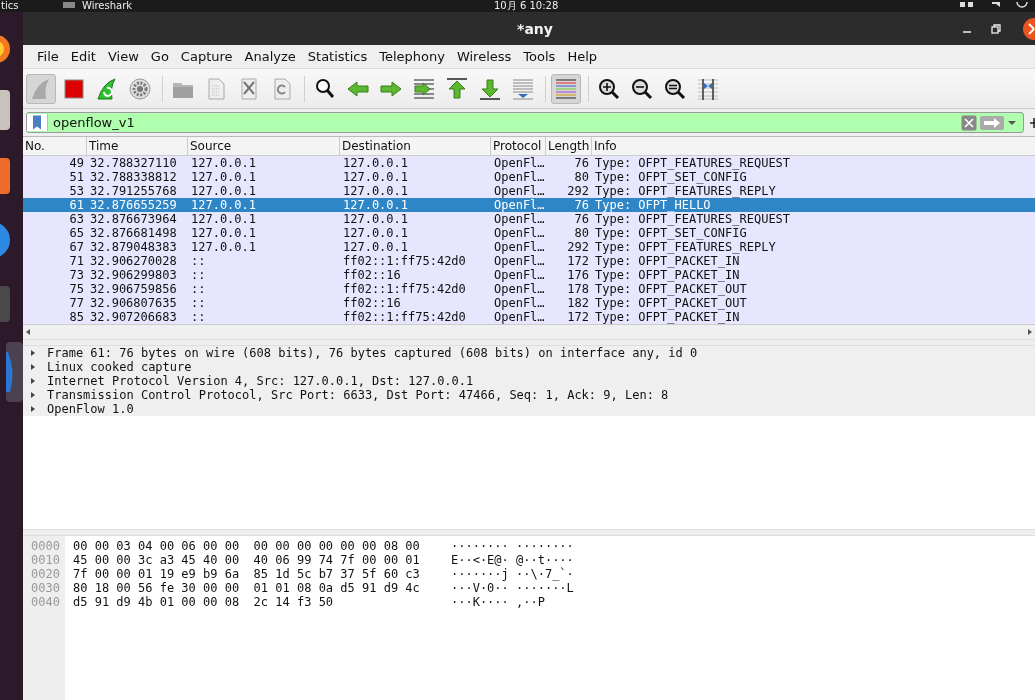  Describe the element at coordinates (581, 205) in the screenshot. I see `table-cell-text: 76` at that location.